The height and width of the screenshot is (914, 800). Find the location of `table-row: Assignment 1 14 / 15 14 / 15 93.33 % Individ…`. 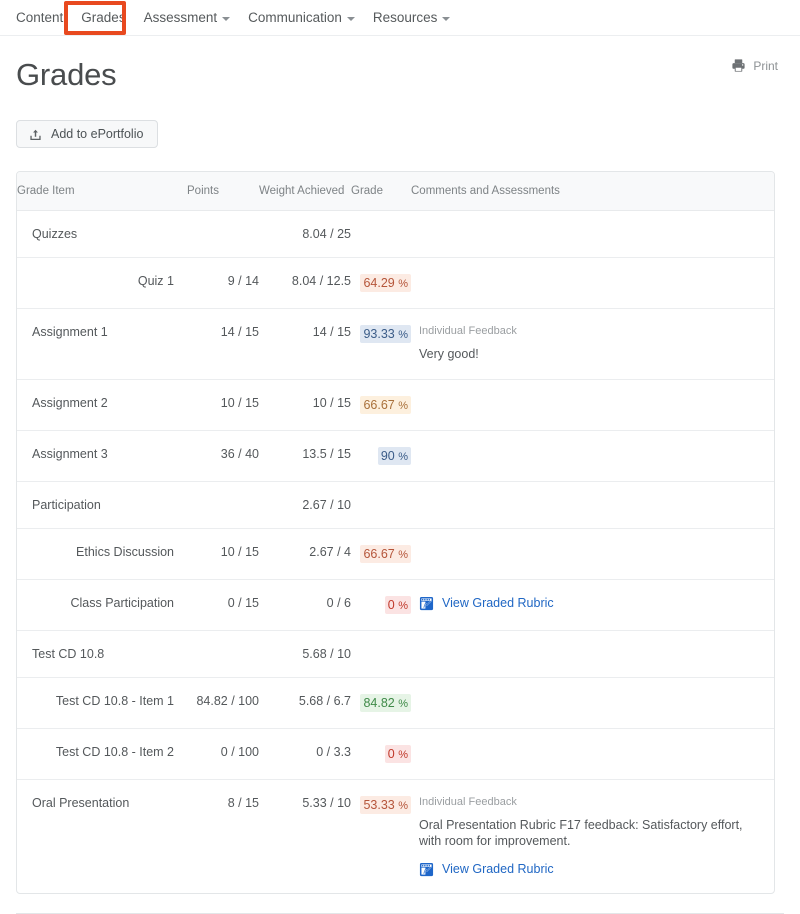

table-row: Assignment 1 14 / 15 14 / 15 93.33 % Individ… is located at coordinates (395, 344).